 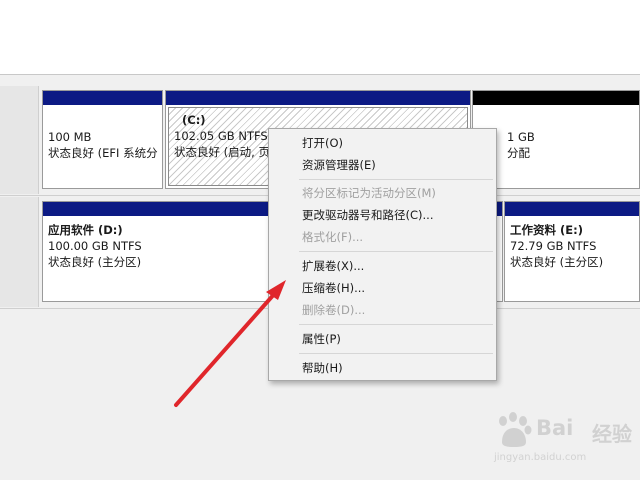 What do you see at coordinates (557, 262) in the screenshot?
I see `partition-status: 状态良好 (主分区)` at bounding box center [557, 262].